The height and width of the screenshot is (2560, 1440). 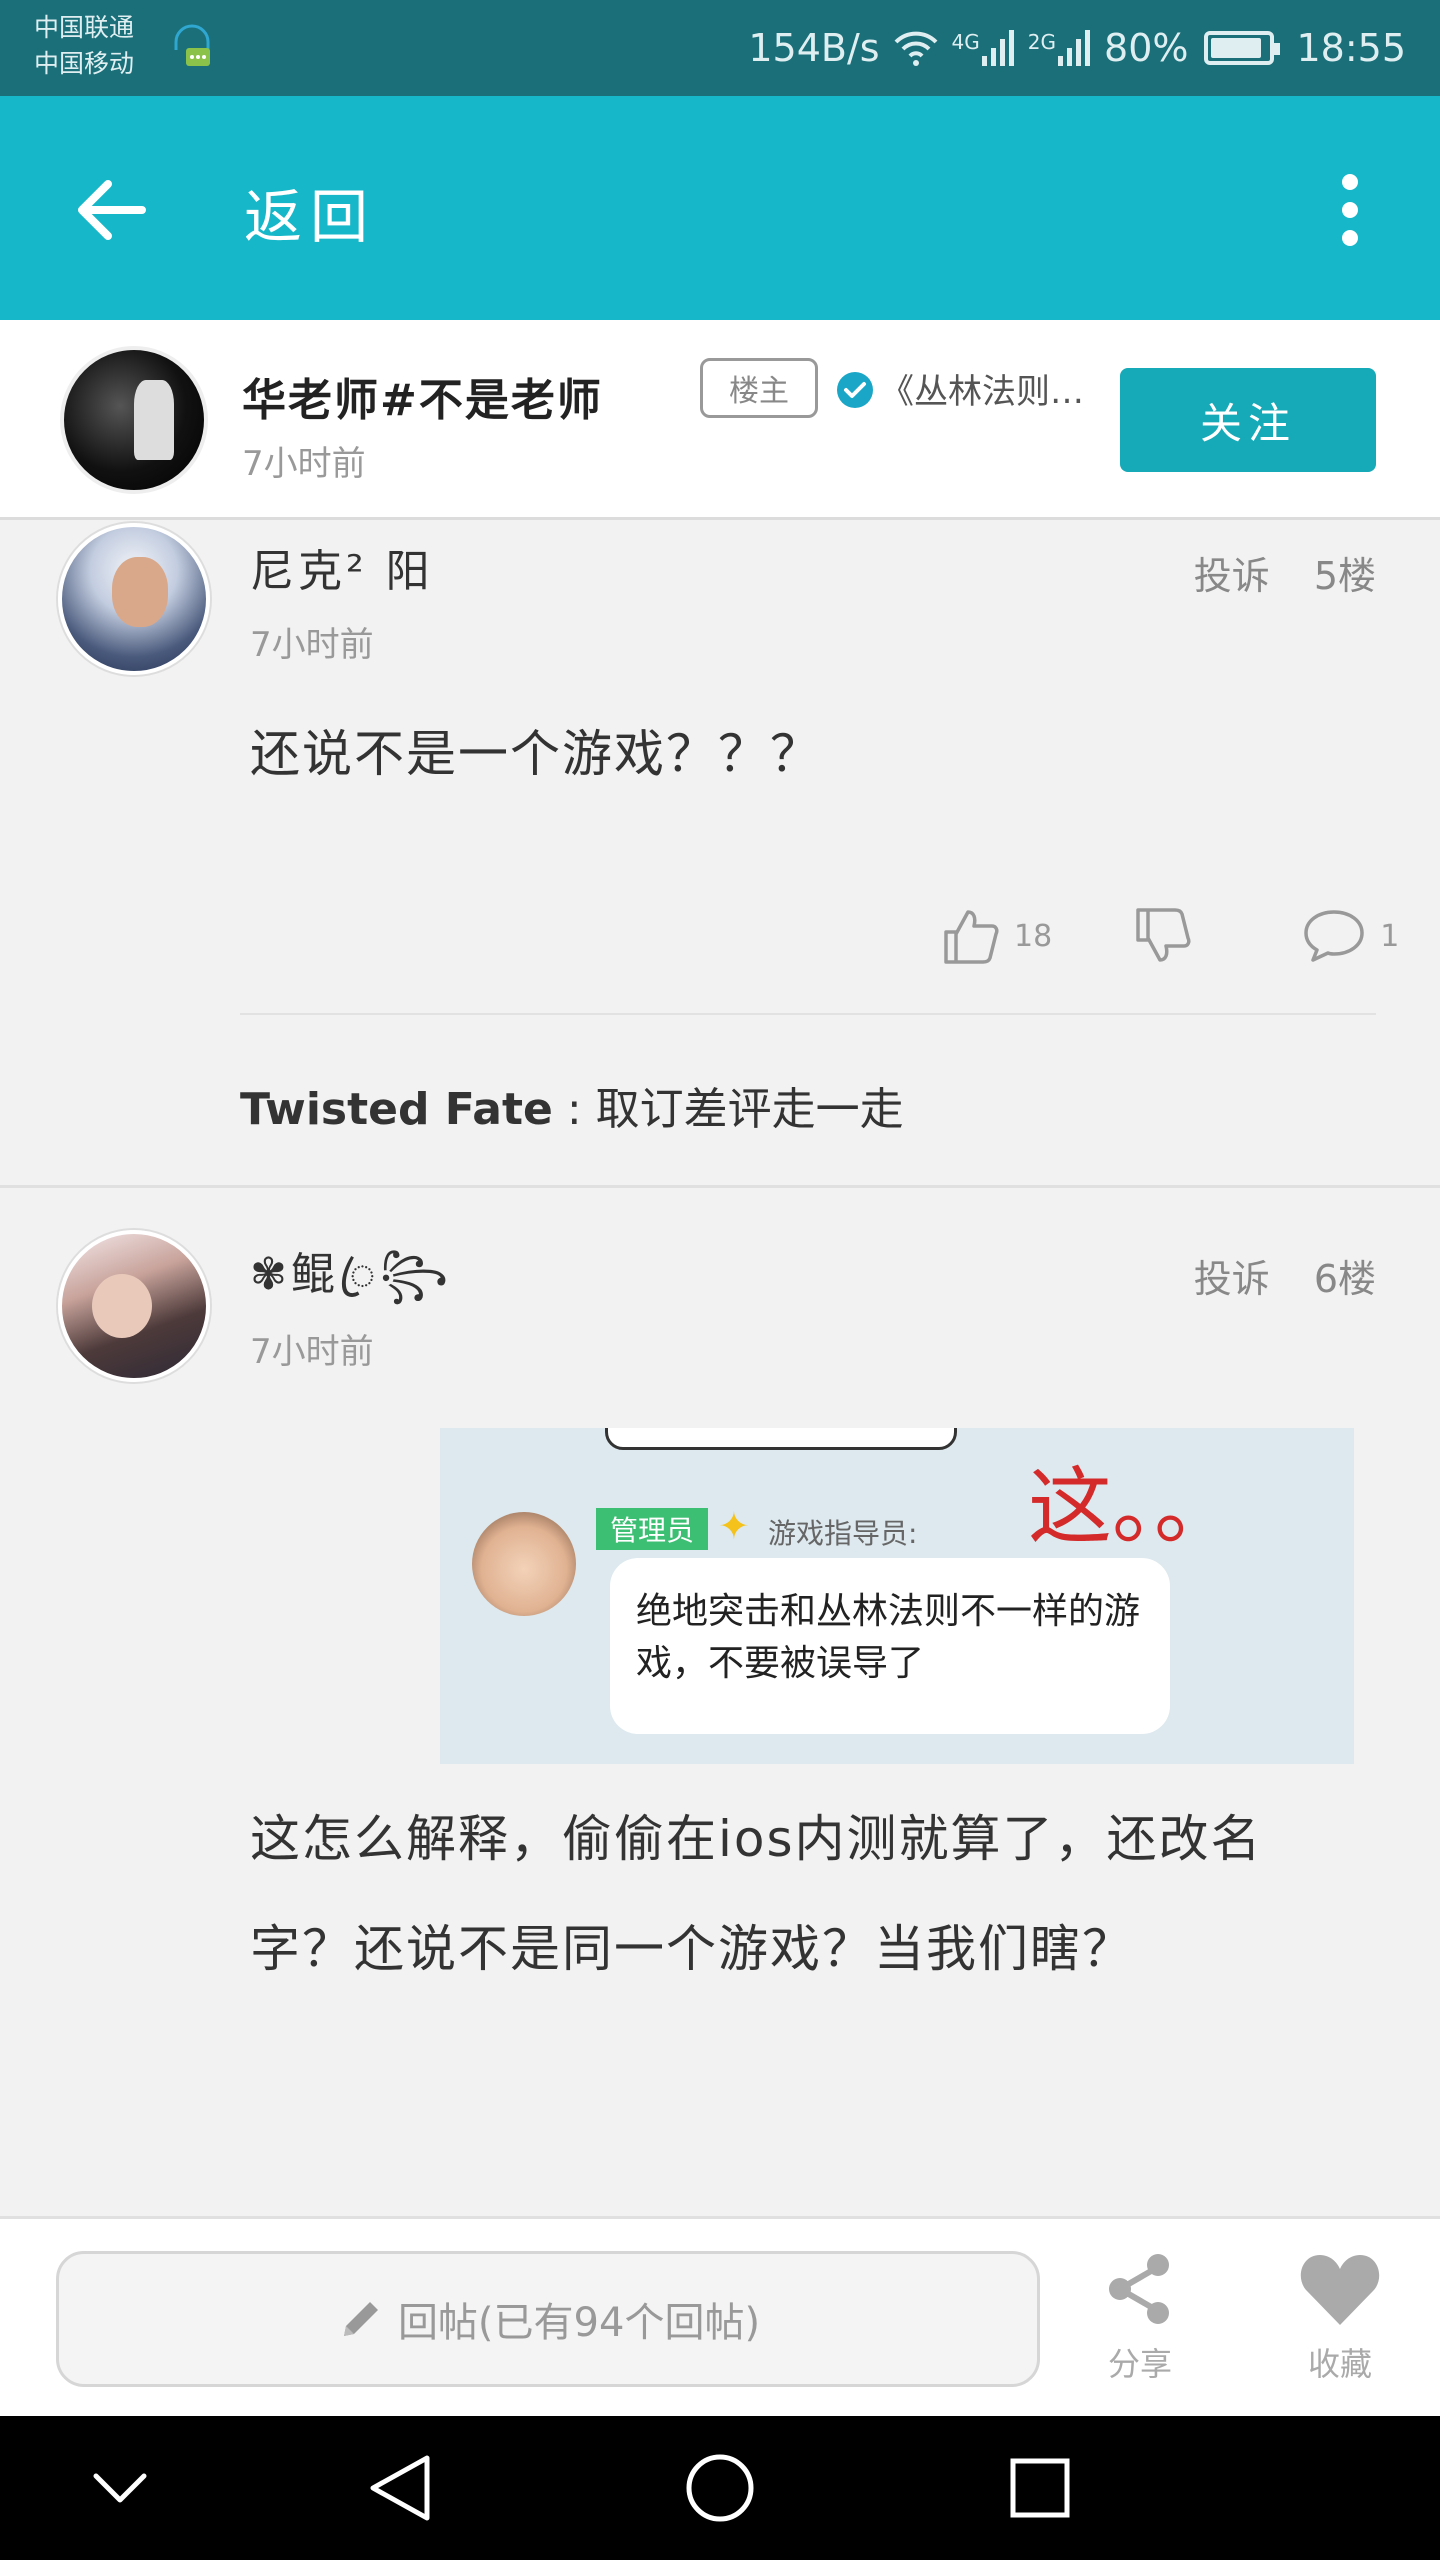 I want to click on triangle-back-icon, so click(x=400, y=2488).